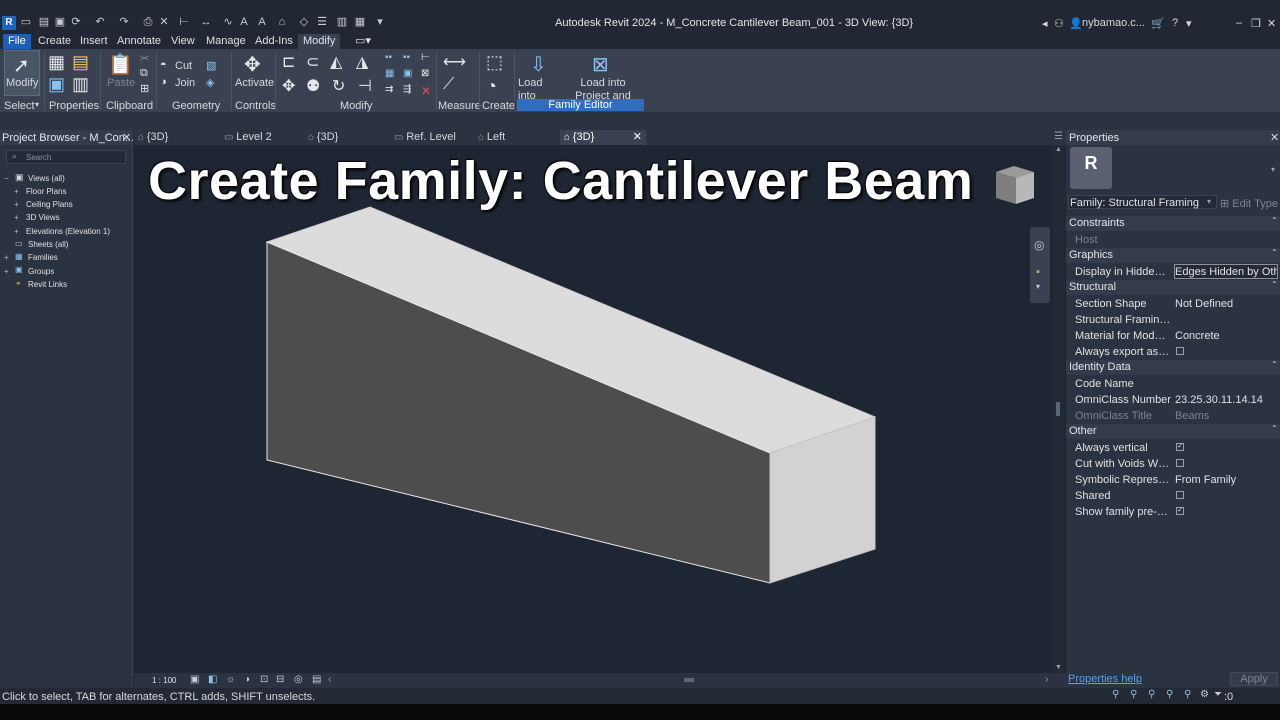  What do you see at coordinates (432, 137) in the screenshot?
I see `view-tab-ref-level: ▭ Ref. Level` at bounding box center [432, 137].